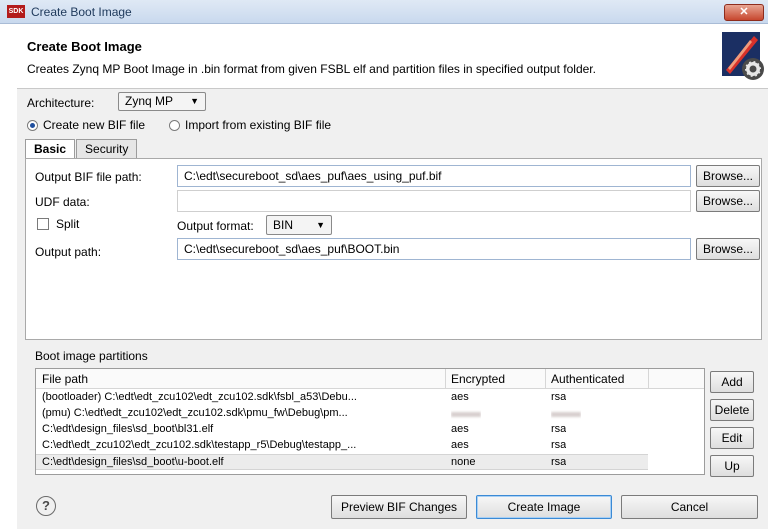  I want to click on help-icon: ?, so click(46, 506).